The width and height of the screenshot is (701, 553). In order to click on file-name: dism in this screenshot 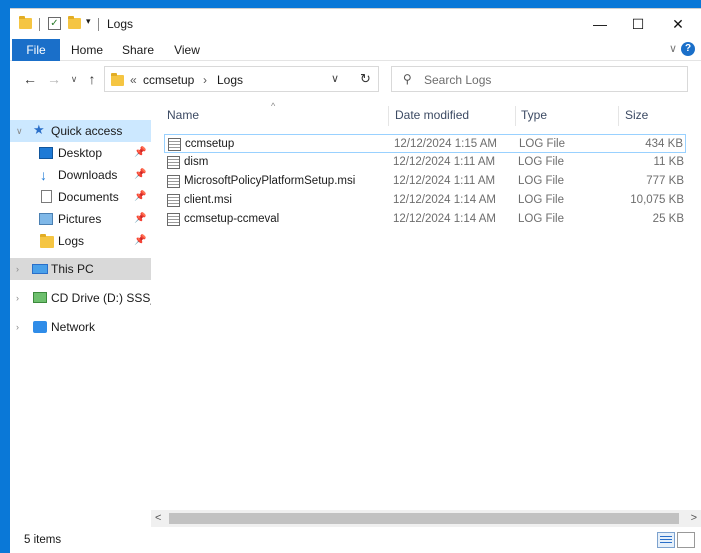, I will do `click(196, 162)`.